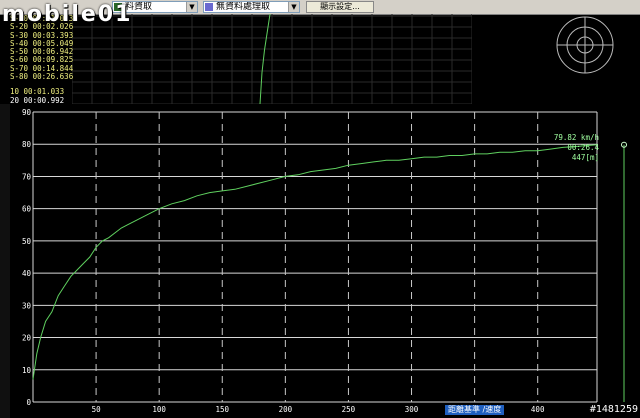 The height and width of the screenshot is (418, 640). What do you see at coordinates (209, 7) in the screenshot?
I see `color-swatch` at bounding box center [209, 7].